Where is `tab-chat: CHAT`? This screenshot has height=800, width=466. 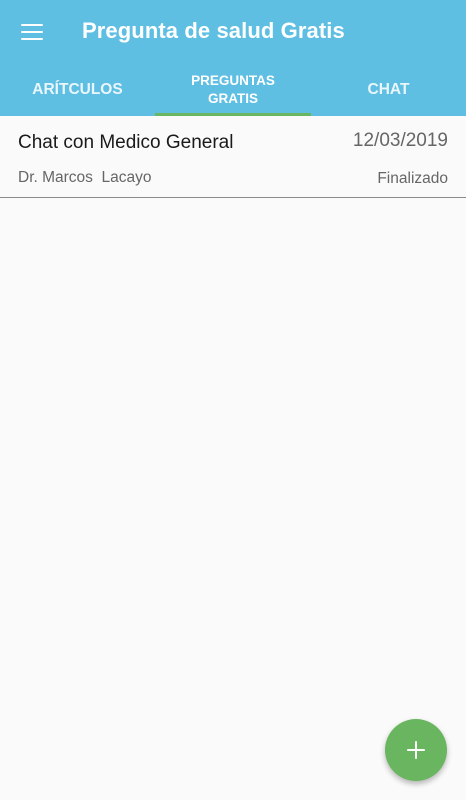 tab-chat: CHAT is located at coordinates (388, 90).